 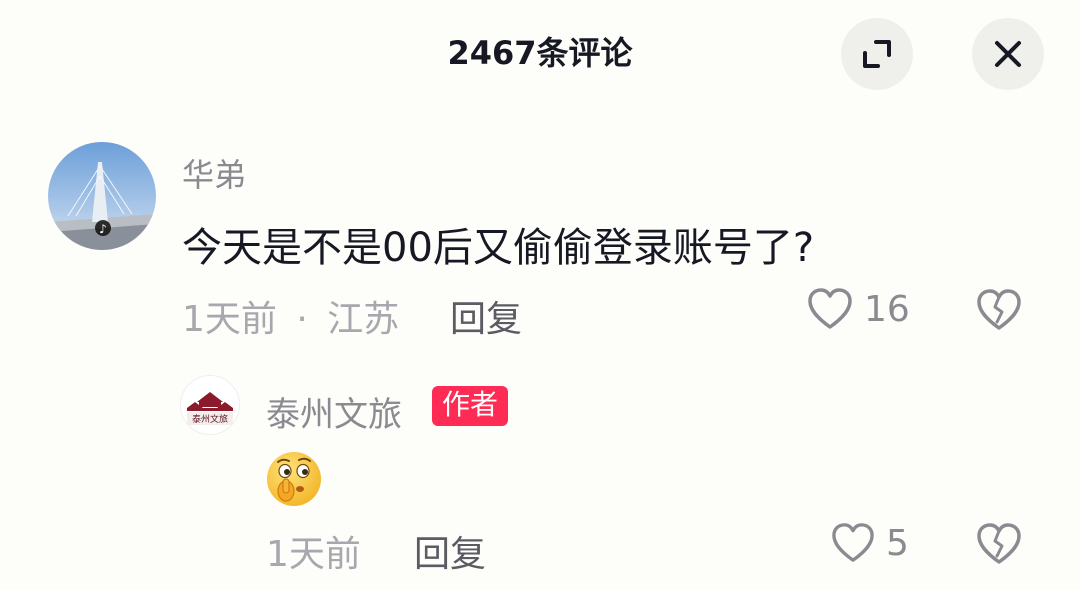 I want to click on author-avatar: 泰州文旅, so click(x=210, y=405).